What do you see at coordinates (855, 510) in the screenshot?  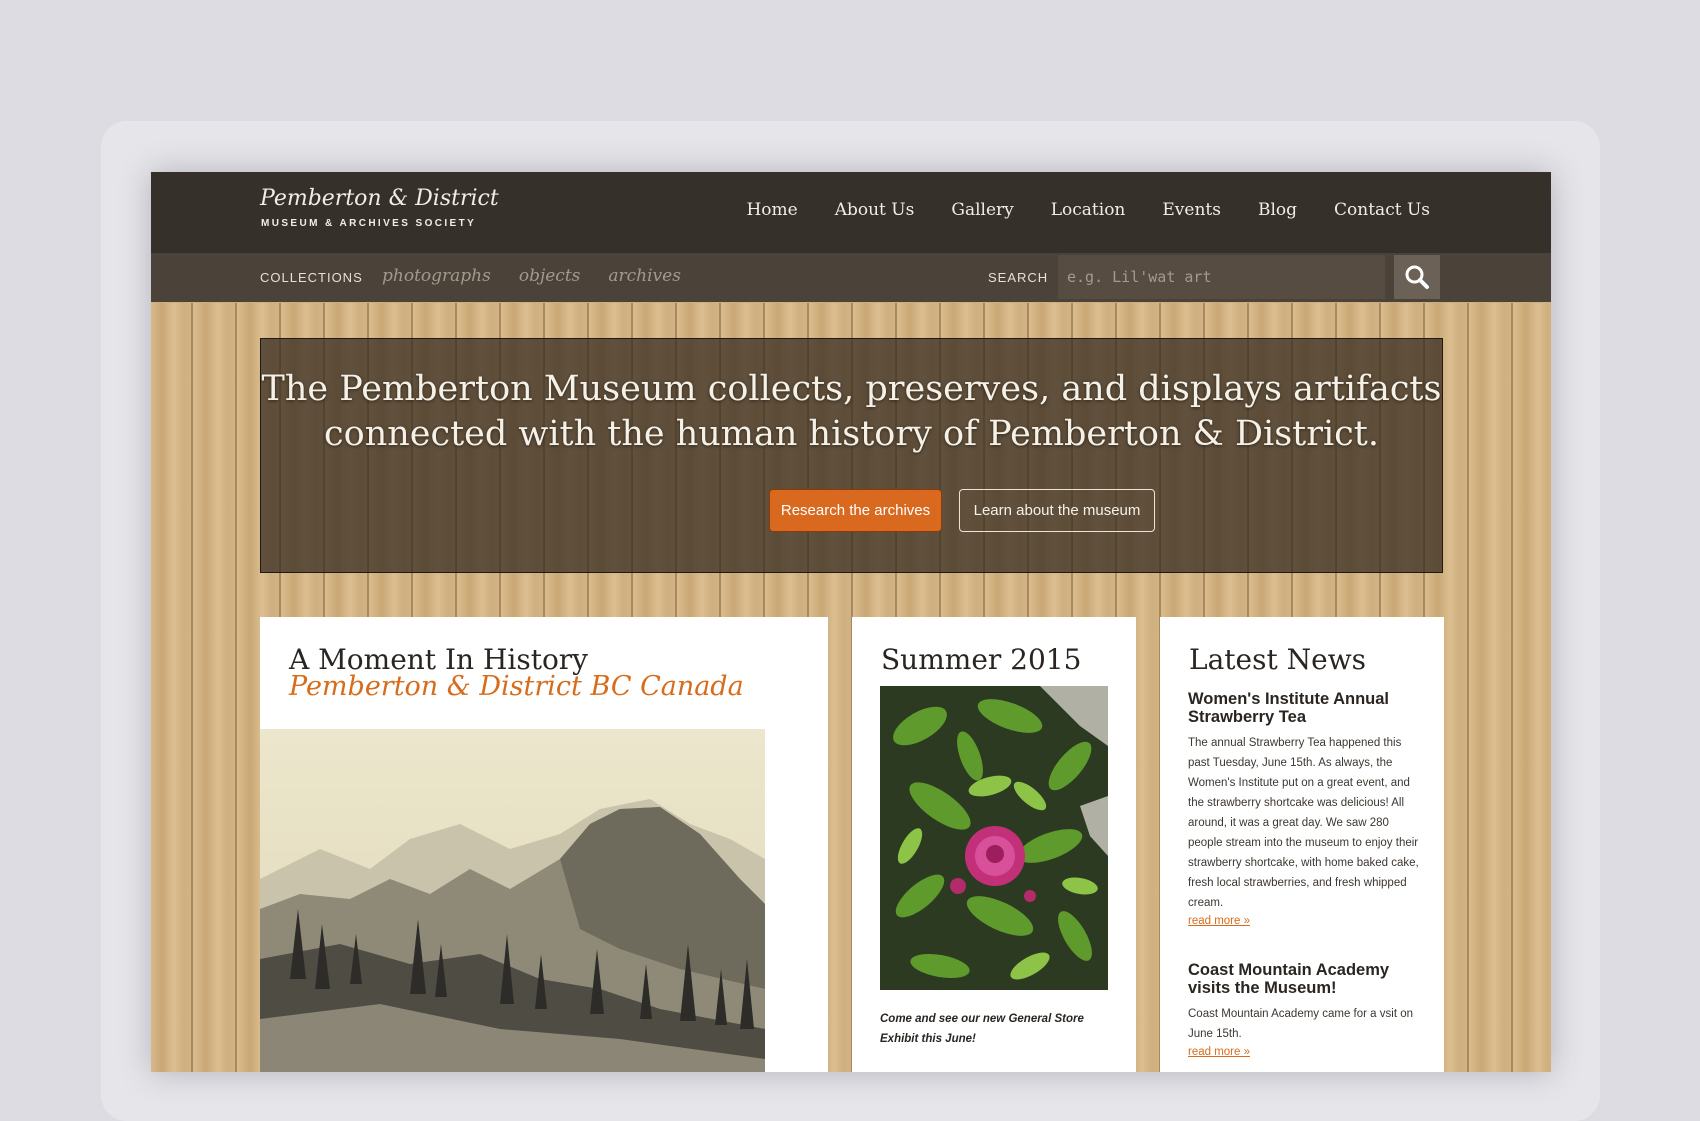 I see `research-archives-button: Research the archives` at bounding box center [855, 510].